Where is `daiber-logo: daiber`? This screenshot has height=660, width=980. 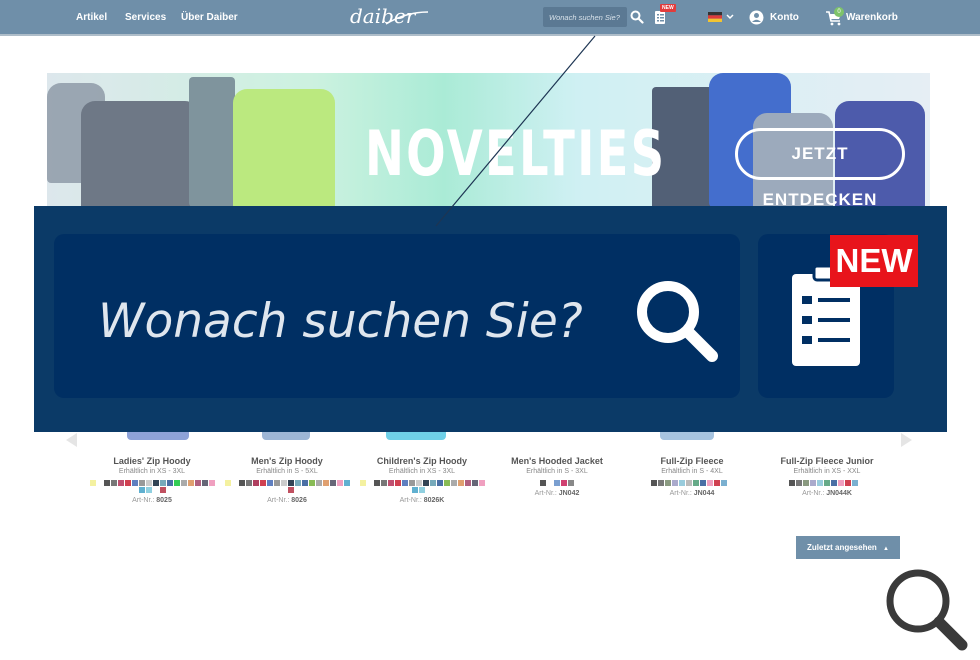 daiber-logo: daiber is located at coordinates (388, 17).